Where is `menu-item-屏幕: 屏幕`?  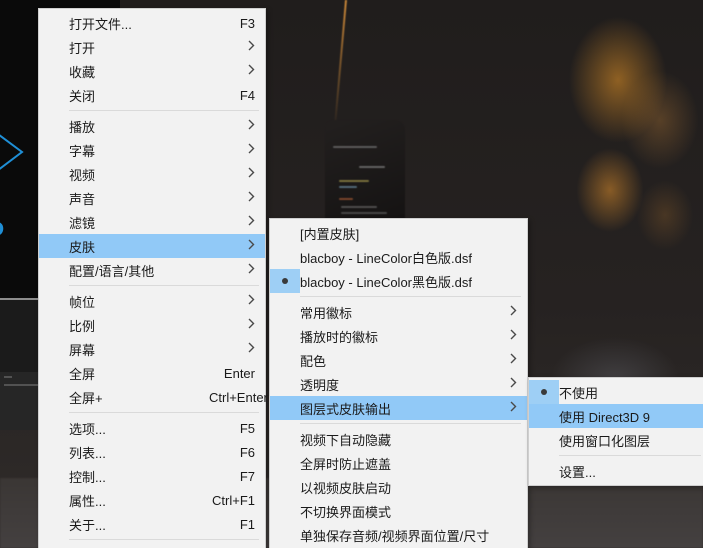 menu-item-屏幕: 屏幕 is located at coordinates (152, 349).